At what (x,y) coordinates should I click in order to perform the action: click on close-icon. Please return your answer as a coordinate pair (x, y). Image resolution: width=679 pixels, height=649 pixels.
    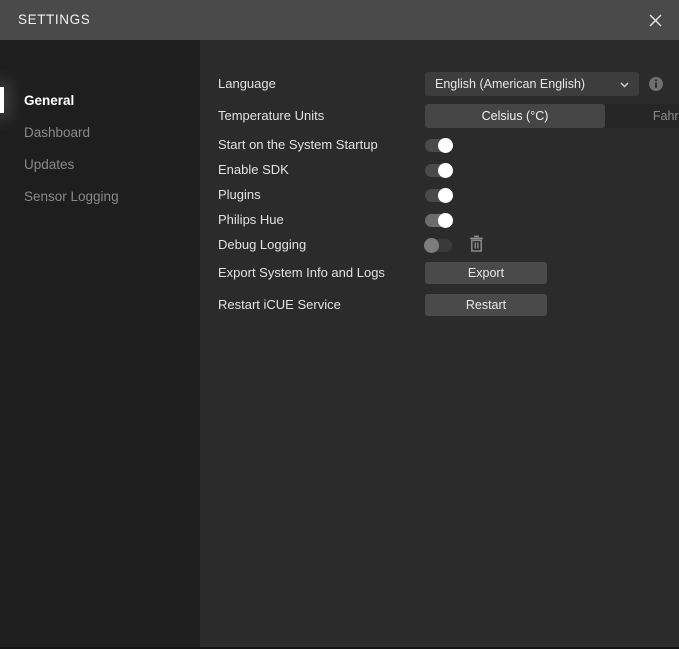
    Looking at the image, I should click on (655, 20).